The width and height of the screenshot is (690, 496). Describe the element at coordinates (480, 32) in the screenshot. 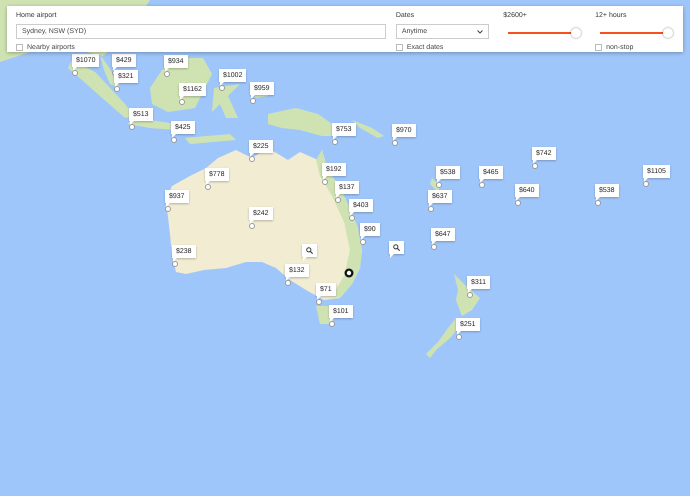

I see `chevron-down-icon` at that location.